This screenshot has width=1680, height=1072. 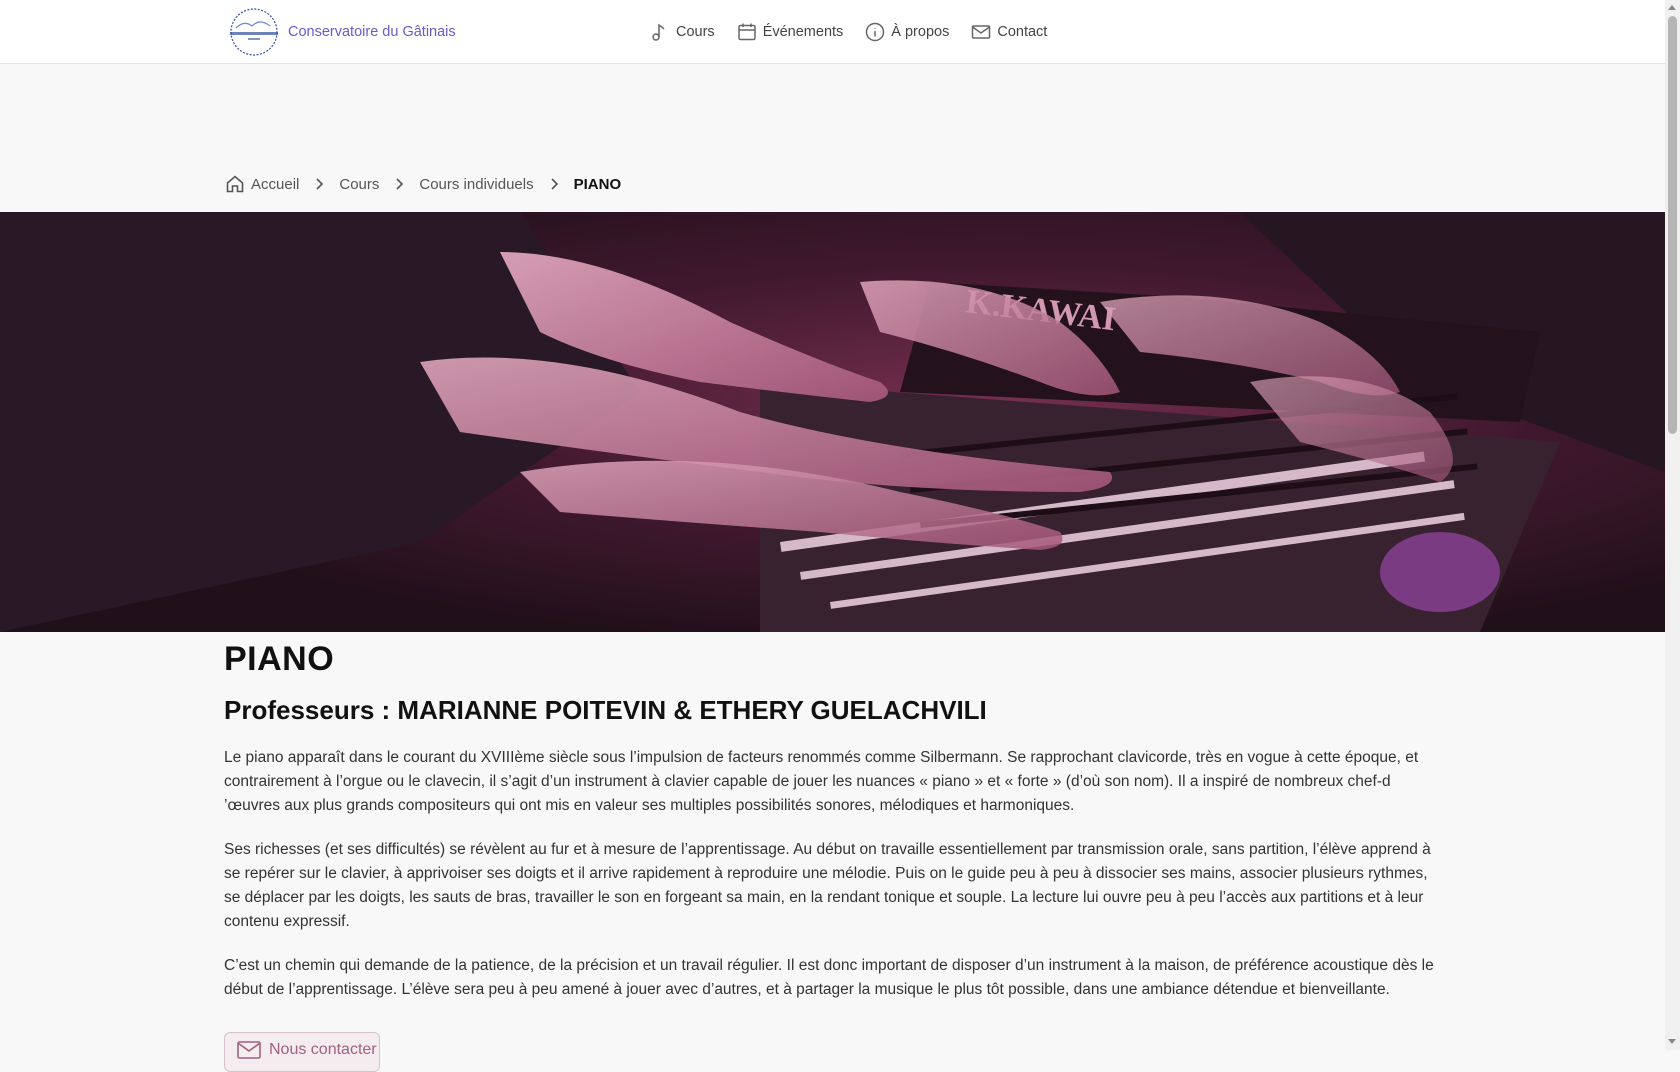 What do you see at coordinates (695, 31) in the screenshot?
I see `nav-cours-label: Cours` at bounding box center [695, 31].